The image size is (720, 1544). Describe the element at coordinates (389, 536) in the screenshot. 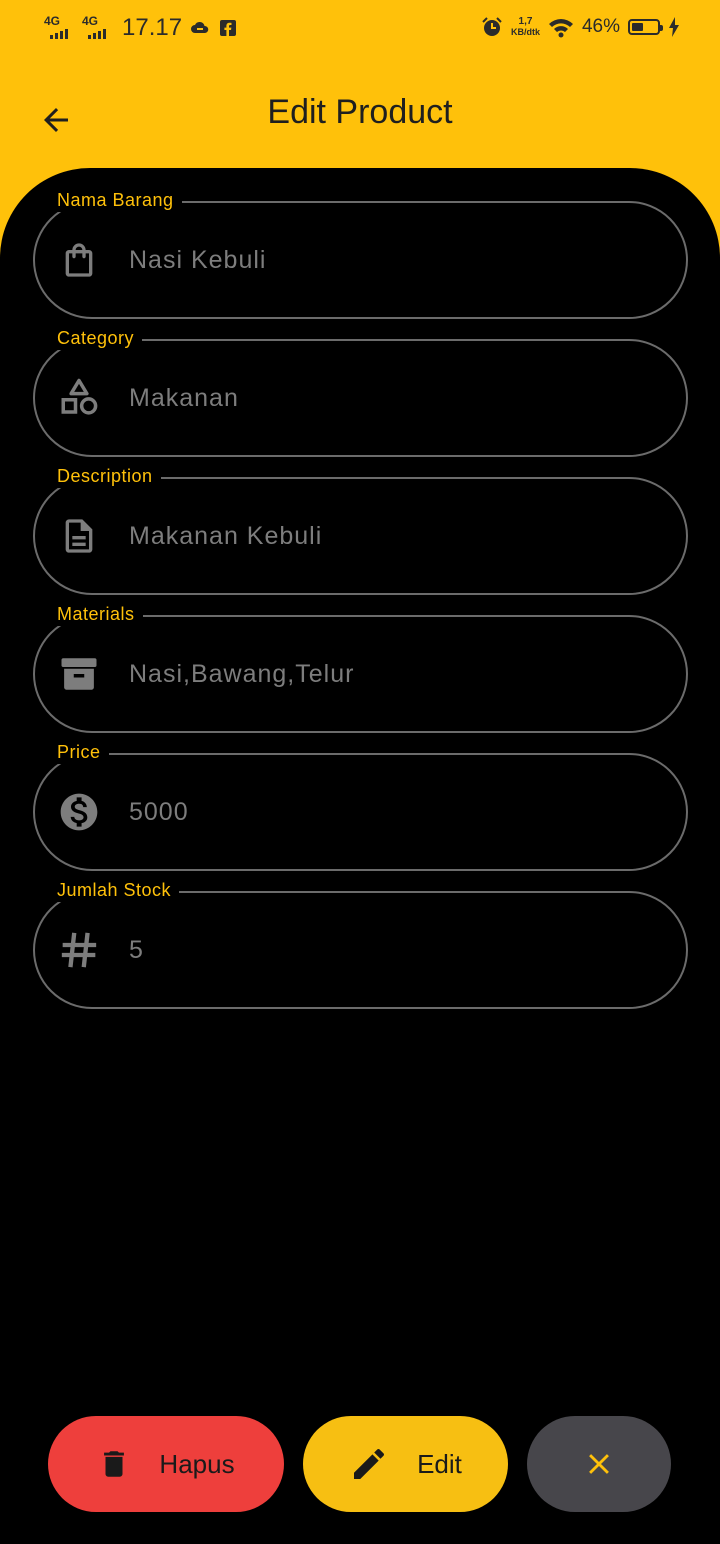

I see `description-input` at that location.